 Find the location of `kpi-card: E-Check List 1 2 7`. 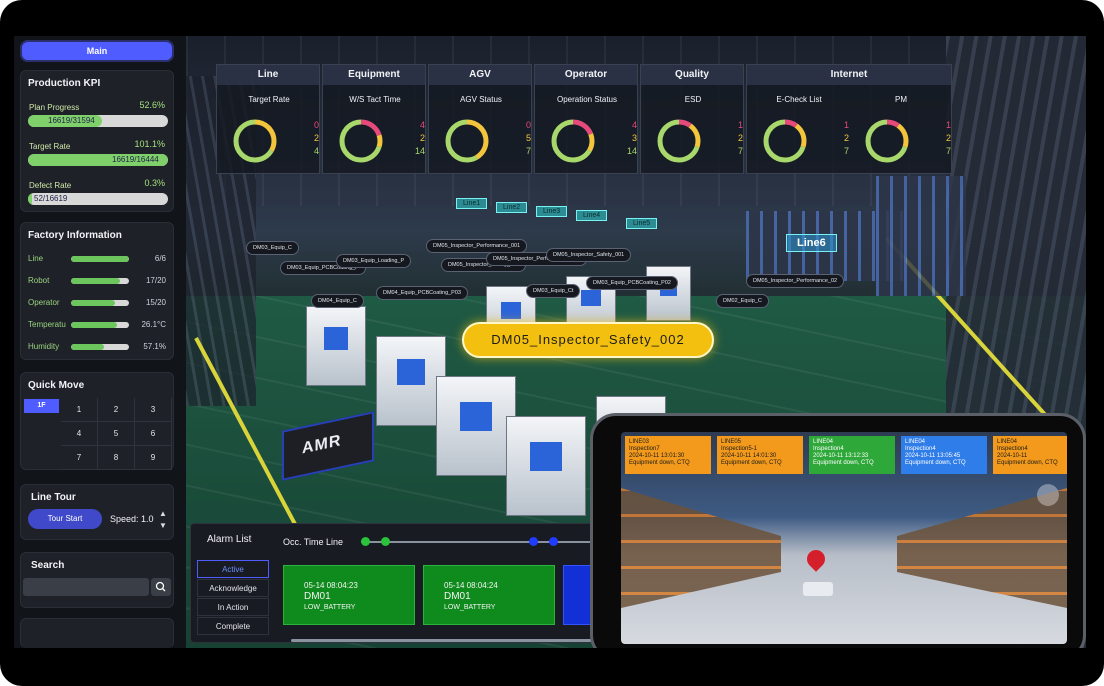

kpi-card: E-Check List 1 2 7 is located at coordinates (799, 131).